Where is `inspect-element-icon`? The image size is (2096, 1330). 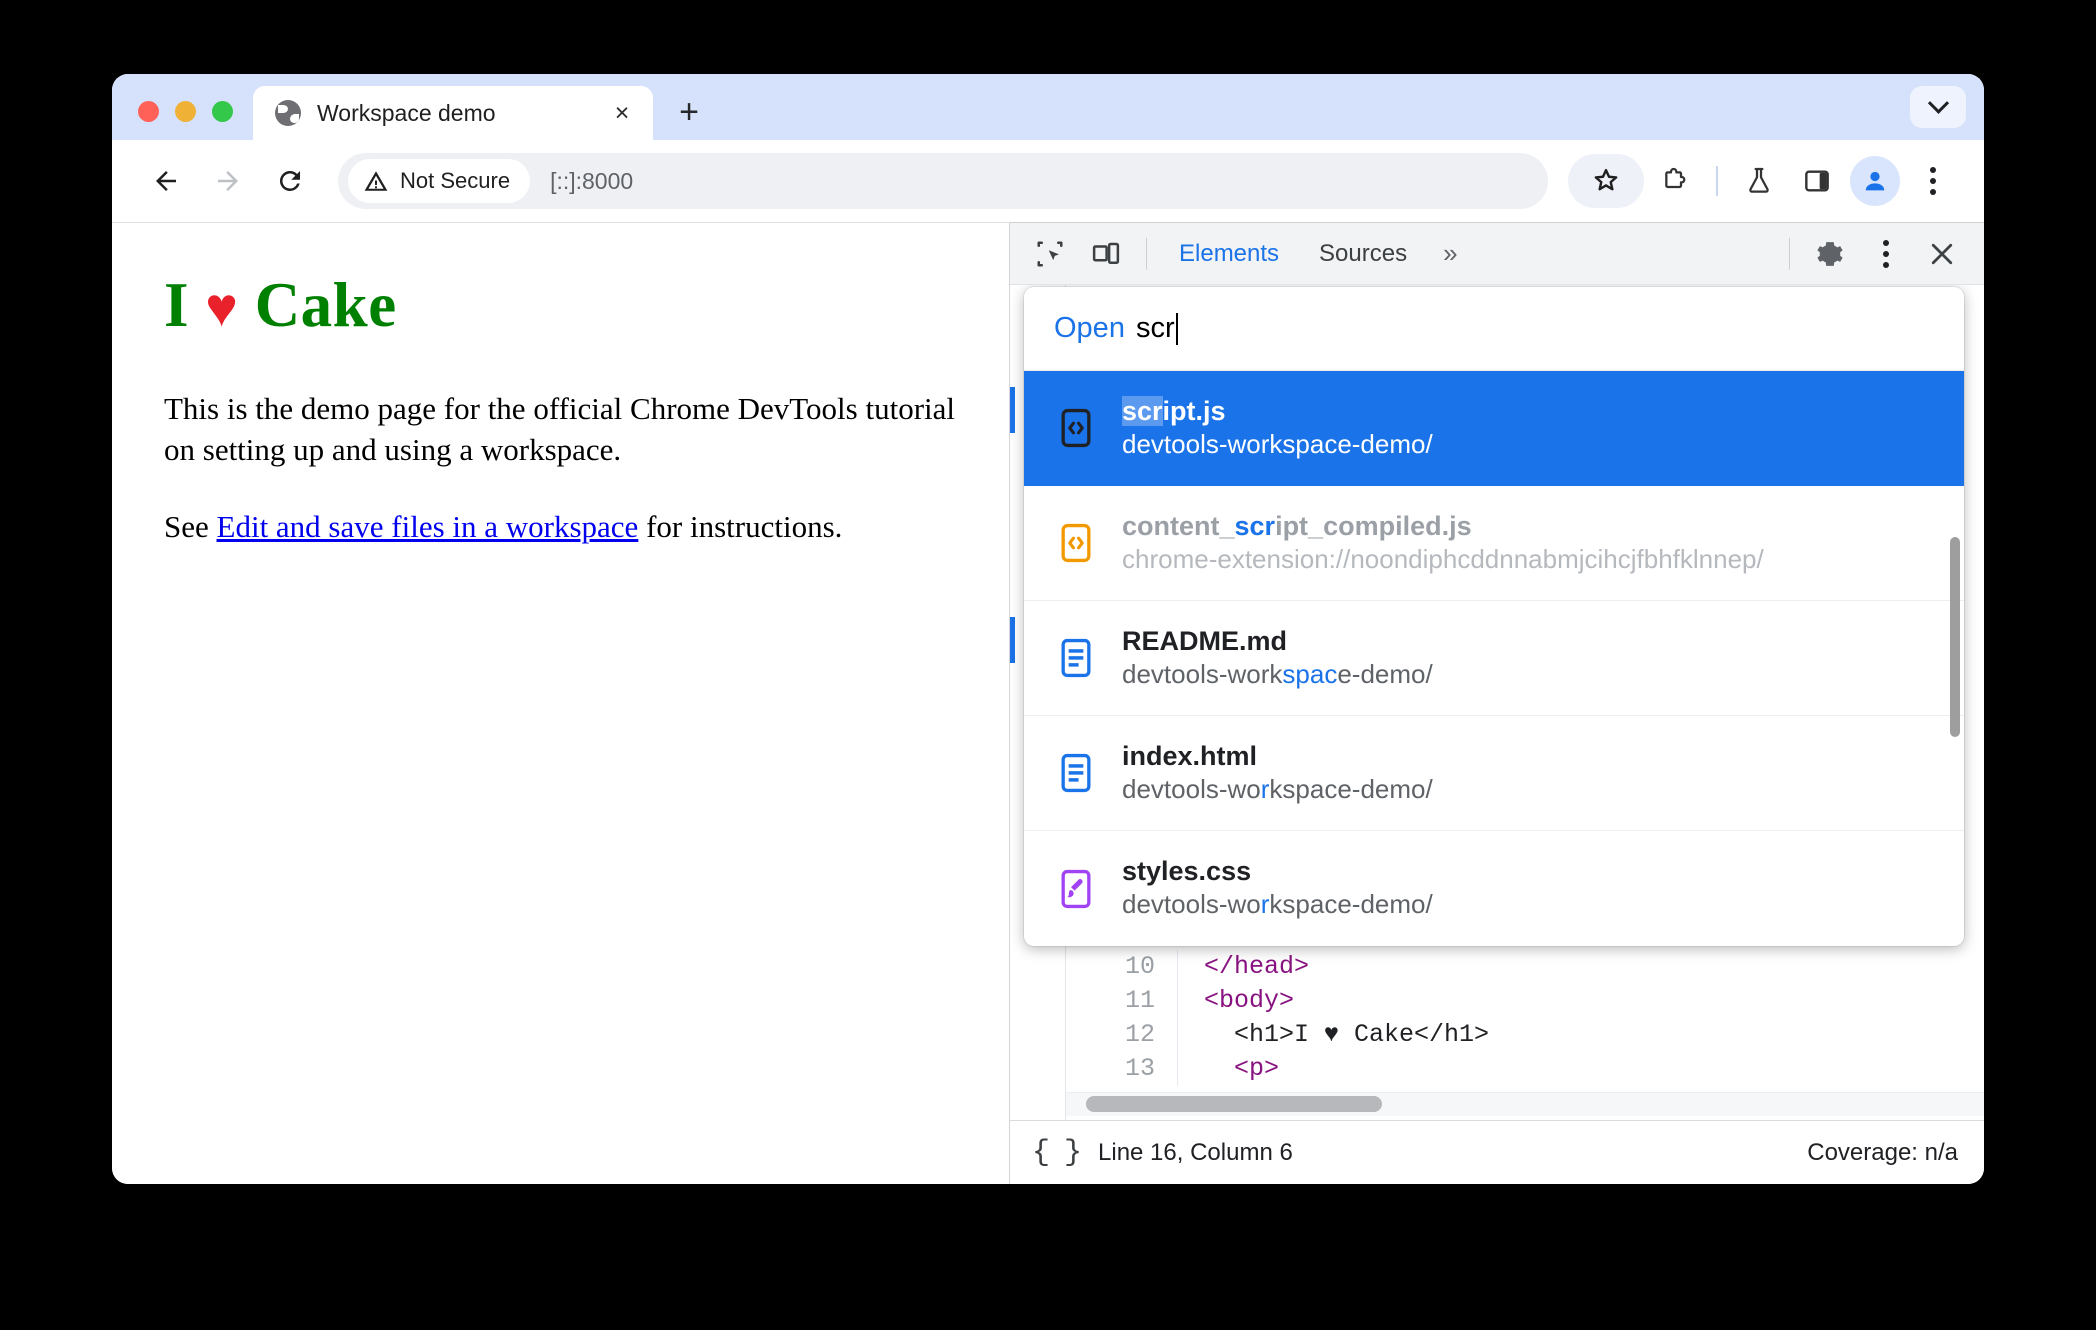
inspect-element-icon is located at coordinates (1050, 253).